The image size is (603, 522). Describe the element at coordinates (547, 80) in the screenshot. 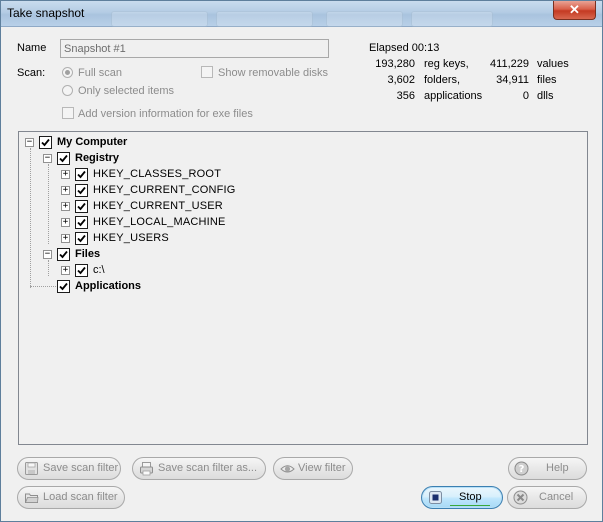

I see `files-label: files` at that location.